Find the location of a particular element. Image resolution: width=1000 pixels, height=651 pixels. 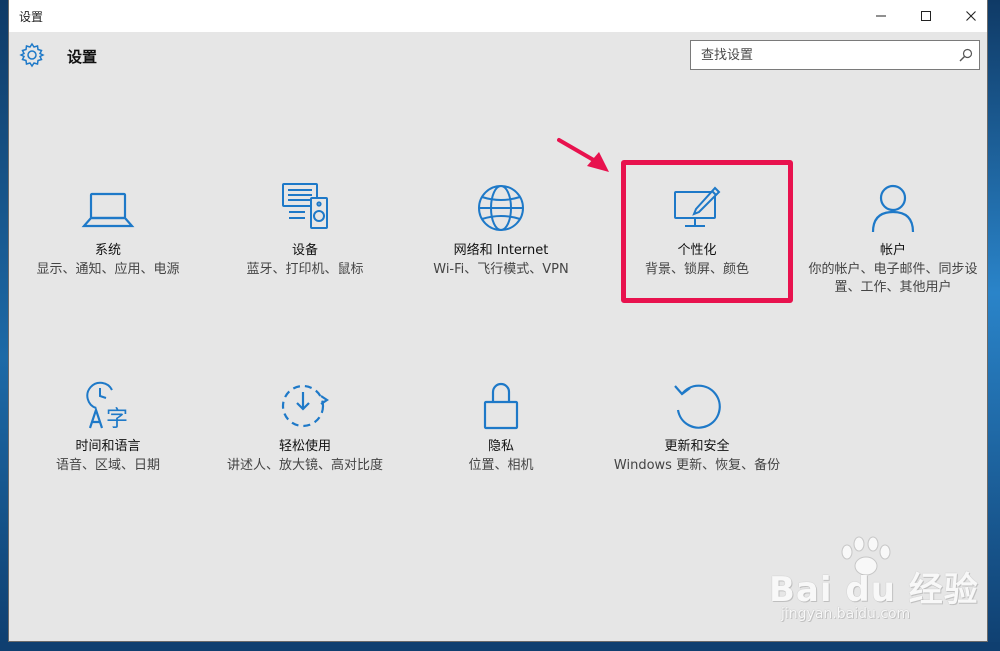

search-box is located at coordinates (835, 55).